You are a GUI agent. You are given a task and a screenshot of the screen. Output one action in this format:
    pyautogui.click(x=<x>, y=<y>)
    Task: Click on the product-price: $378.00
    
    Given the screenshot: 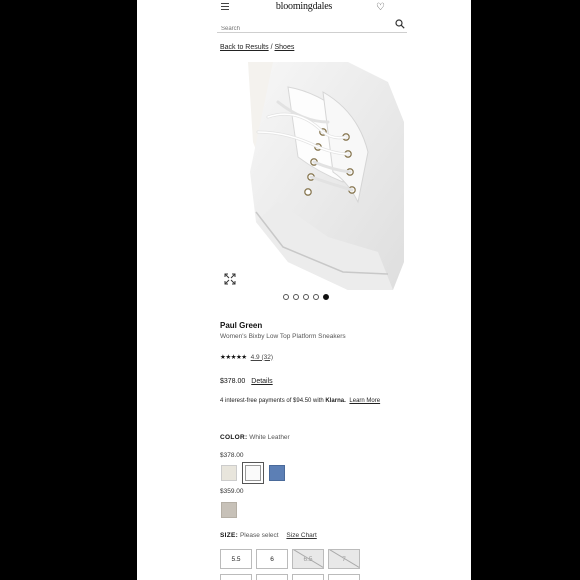 What is the action you would take?
    pyautogui.click(x=233, y=381)
    